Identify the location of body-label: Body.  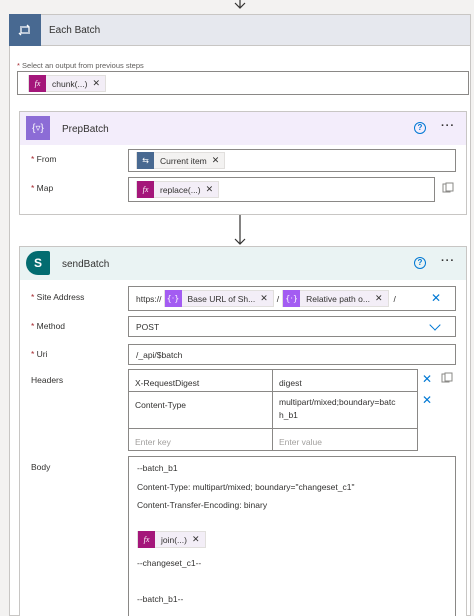
(41, 467).